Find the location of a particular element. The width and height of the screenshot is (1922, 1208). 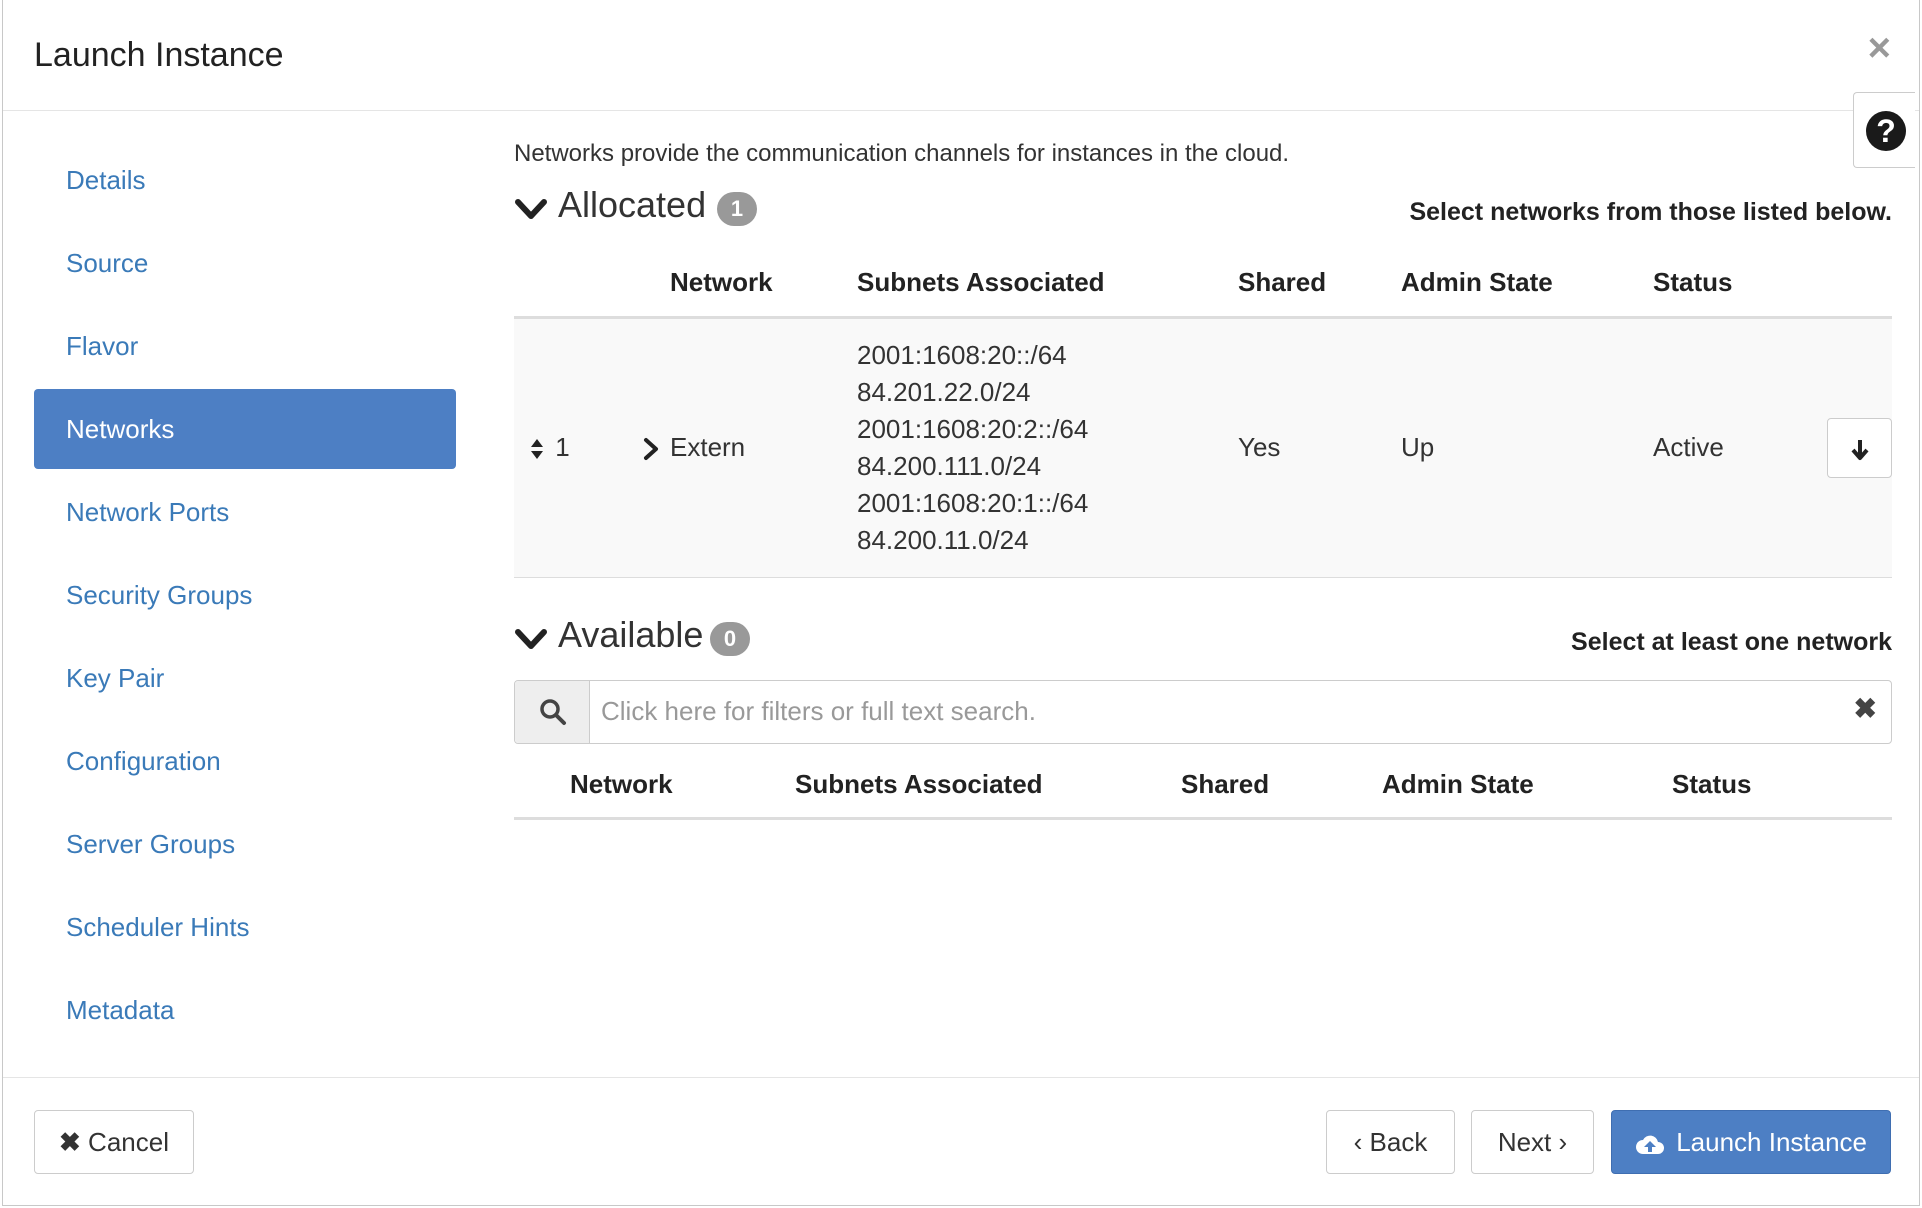

allocated-help-text: Select networks from those listed below. is located at coordinates (1650, 212).